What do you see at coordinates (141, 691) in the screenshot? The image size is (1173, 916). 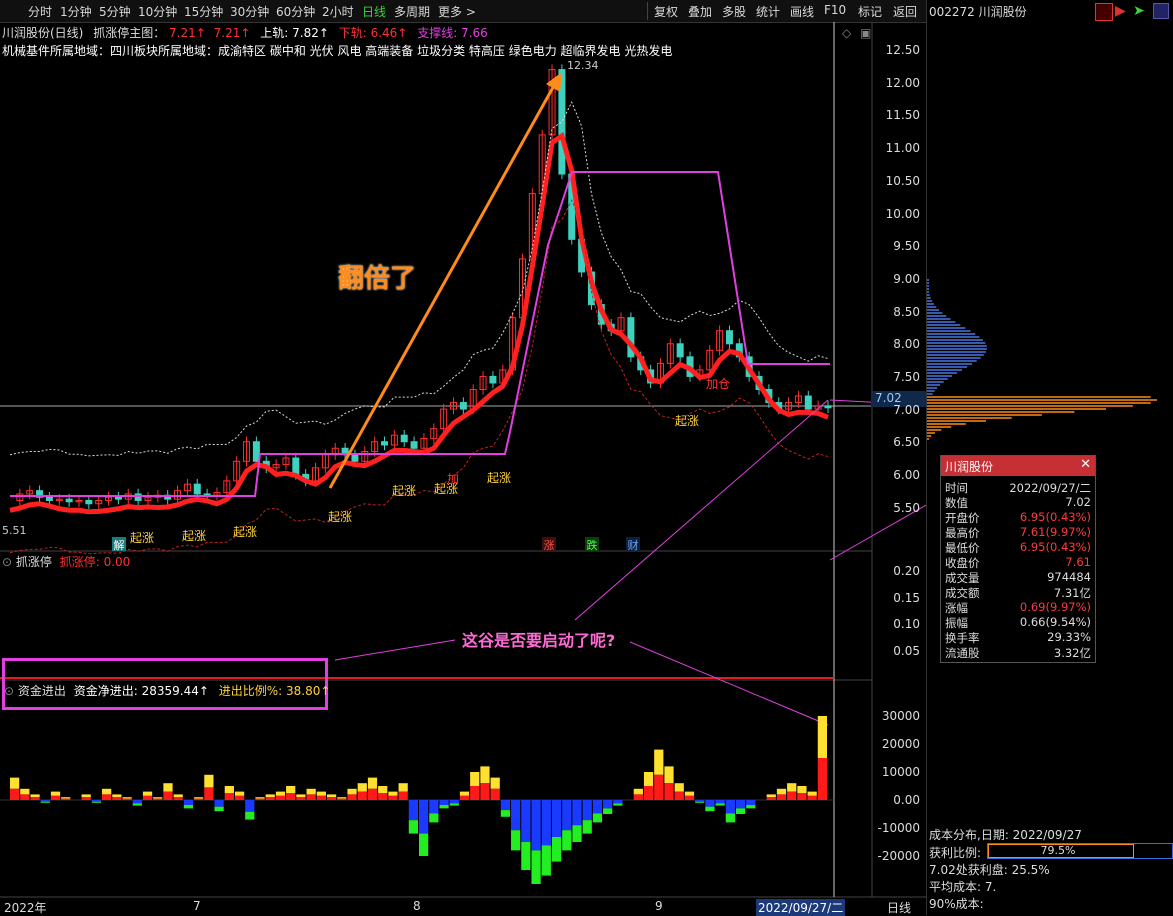 I see `net-flow-label: 资金净进出: 28359.44↑` at bounding box center [141, 691].